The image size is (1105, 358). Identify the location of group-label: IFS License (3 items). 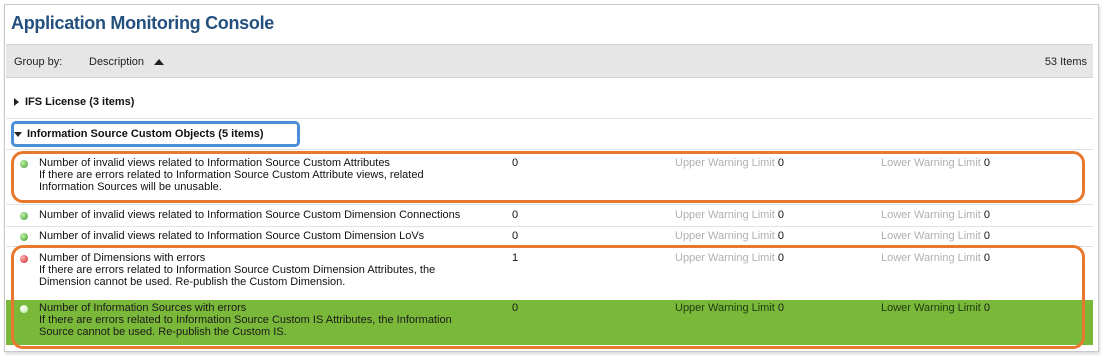
(80, 102).